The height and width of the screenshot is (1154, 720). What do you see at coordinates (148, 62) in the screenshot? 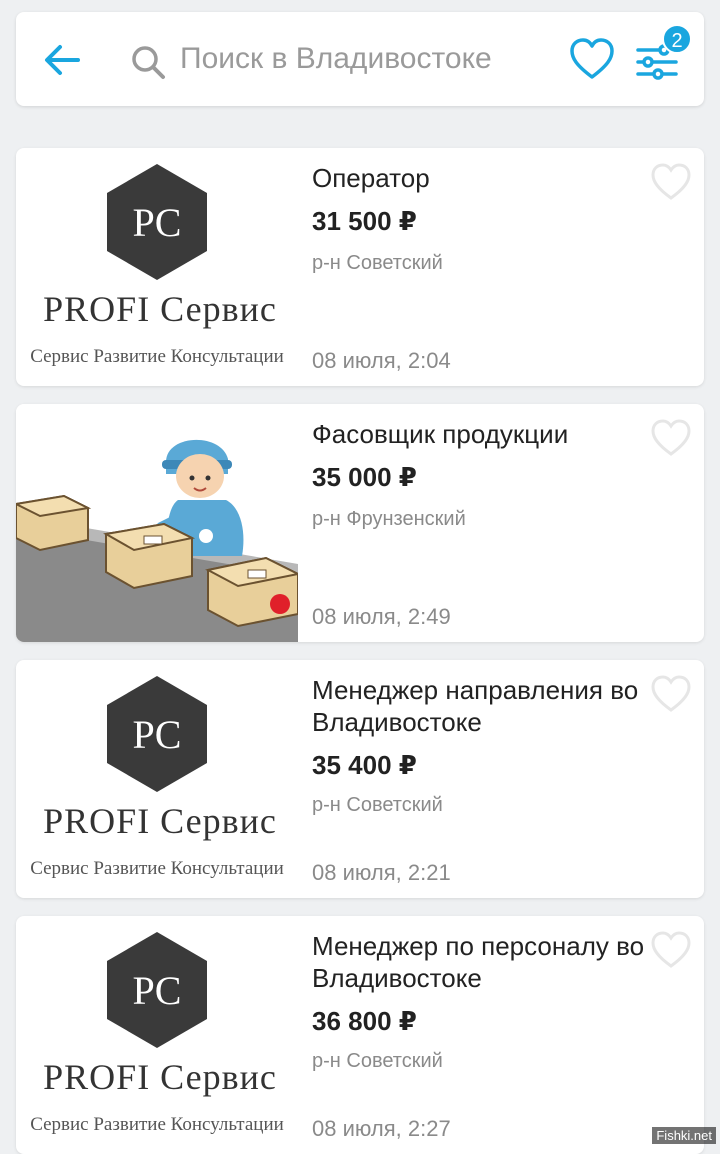
I see `search-icon` at bounding box center [148, 62].